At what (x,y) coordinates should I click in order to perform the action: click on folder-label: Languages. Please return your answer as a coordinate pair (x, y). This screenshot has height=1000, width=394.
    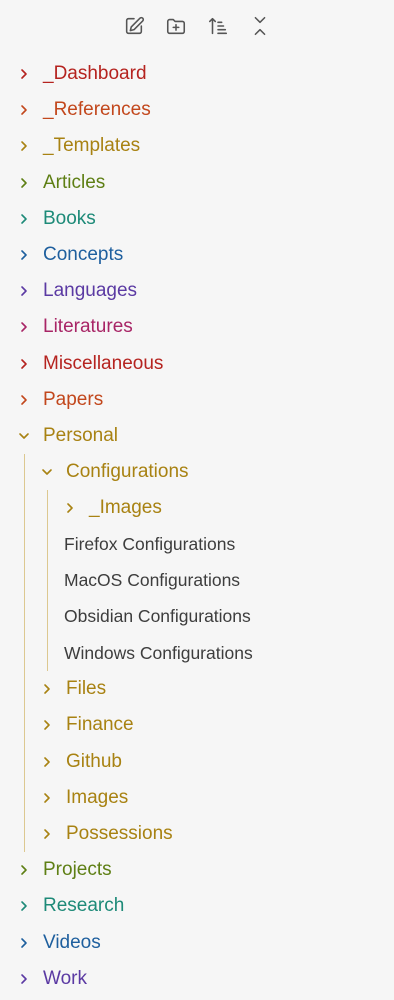
    Looking at the image, I should click on (90, 291).